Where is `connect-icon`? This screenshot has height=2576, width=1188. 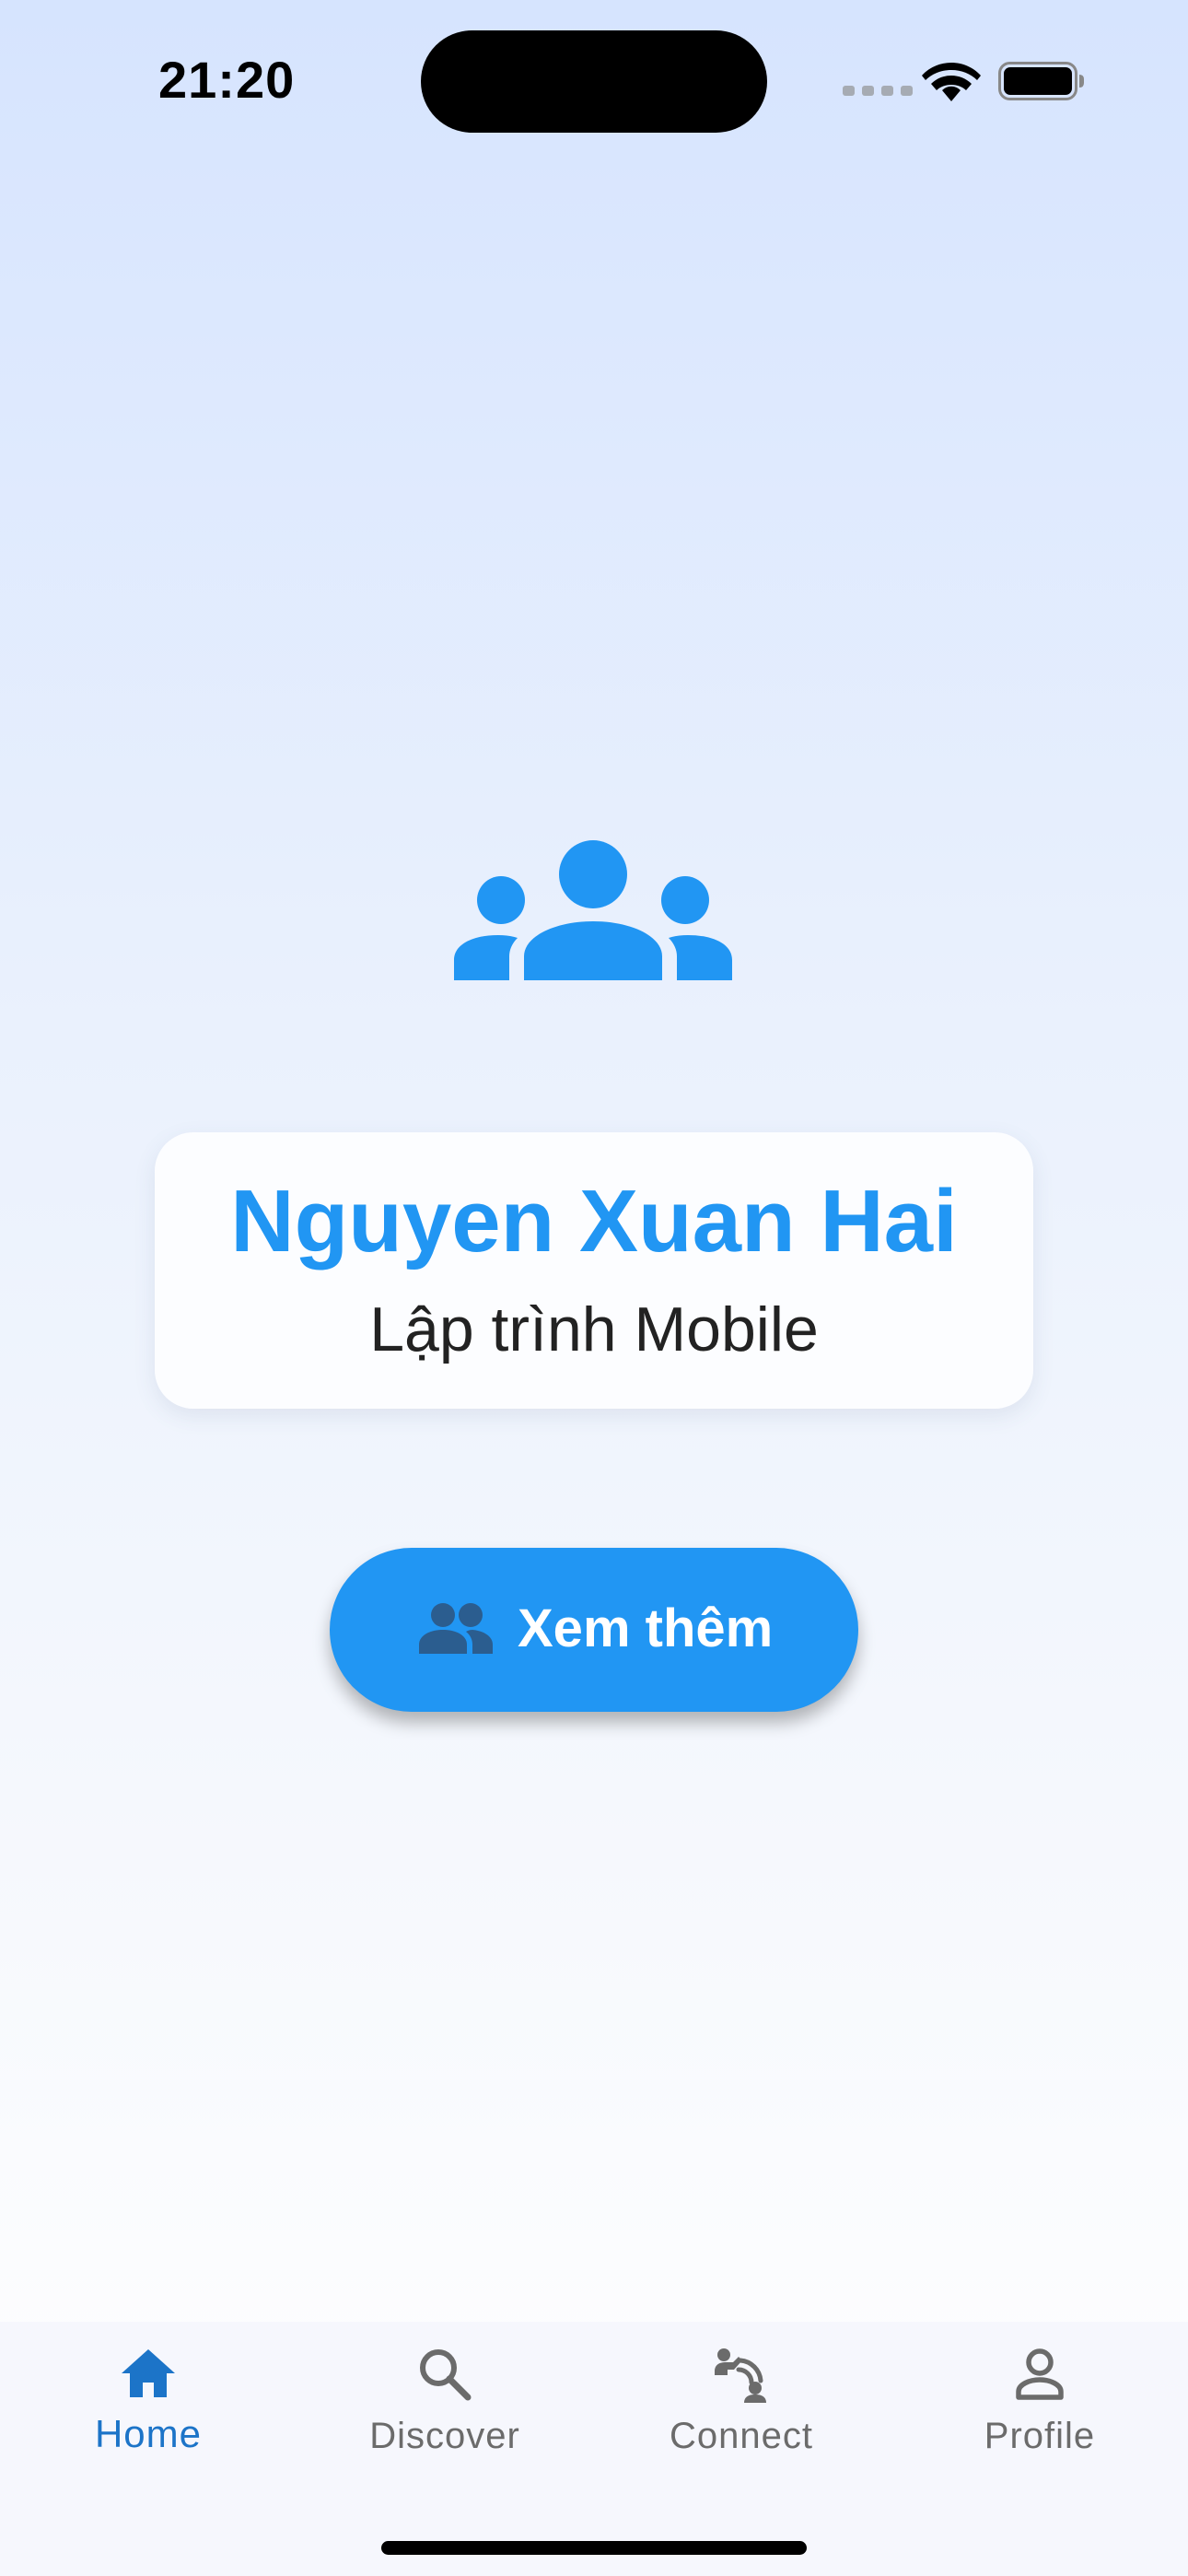
connect-icon is located at coordinates (740, 2375).